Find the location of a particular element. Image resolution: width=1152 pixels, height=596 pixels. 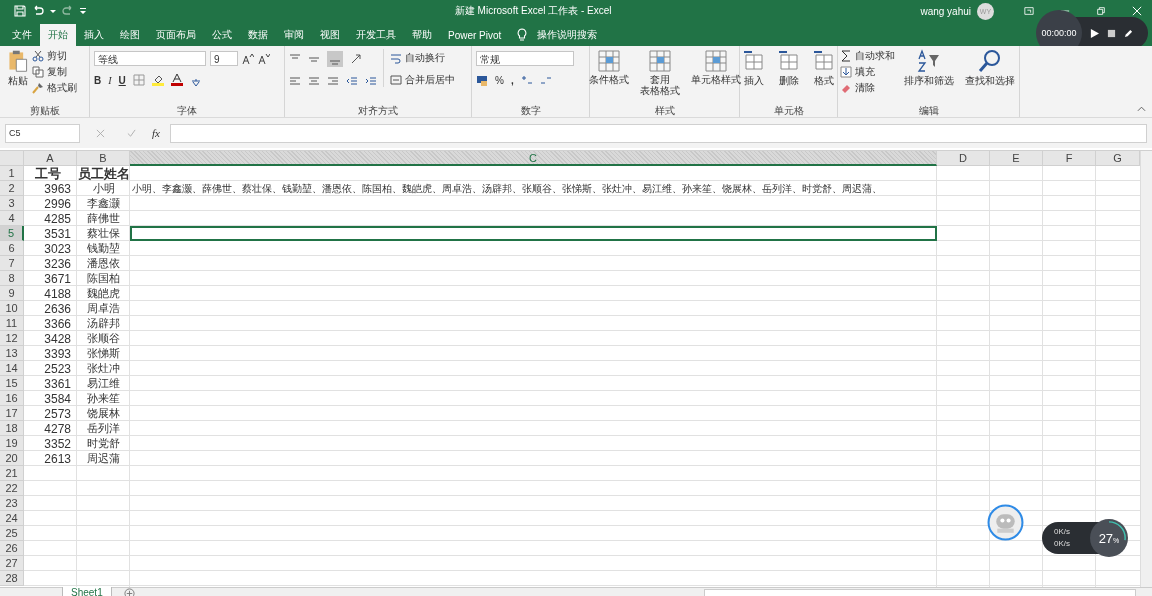

style-button: 套用 表格格式 is located at coordinates (659, 72).